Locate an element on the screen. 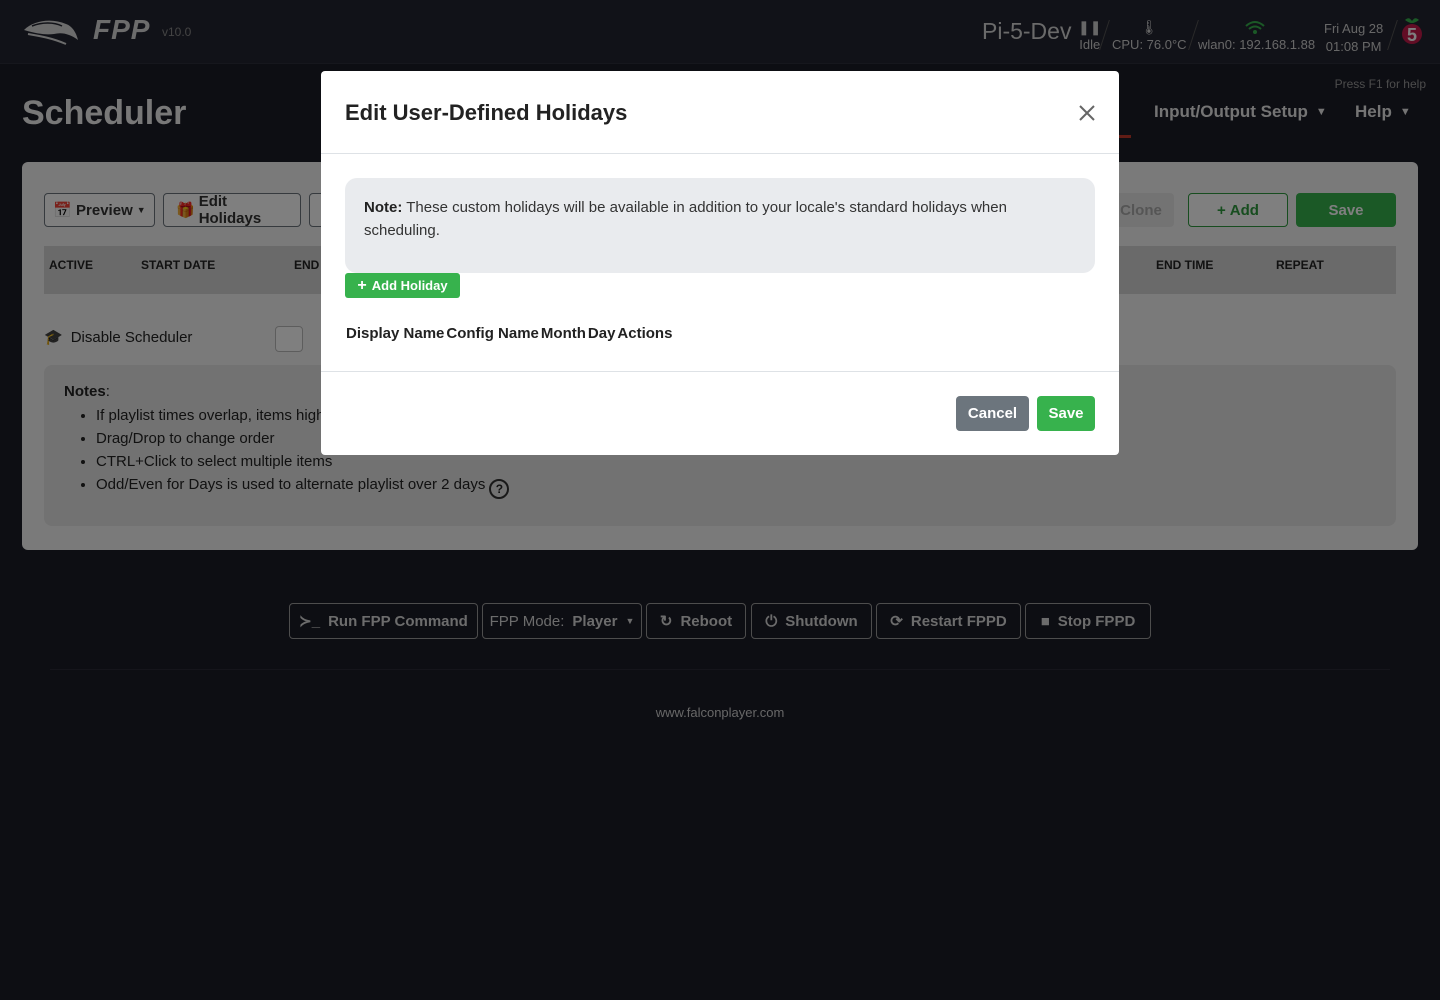  close-icon is located at coordinates (1087, 113).